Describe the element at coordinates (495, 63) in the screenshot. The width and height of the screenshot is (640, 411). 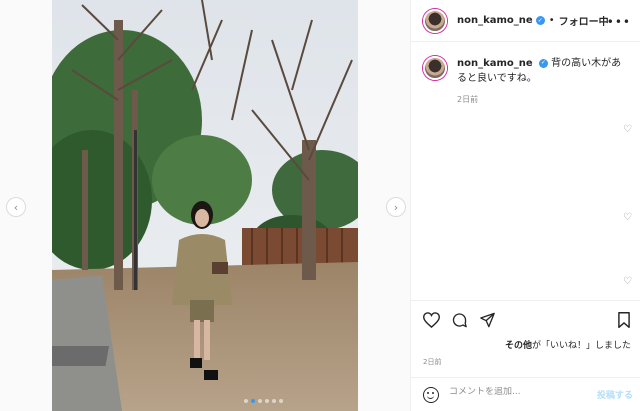
I see `comment-username: non_kamo_ne` at that location.